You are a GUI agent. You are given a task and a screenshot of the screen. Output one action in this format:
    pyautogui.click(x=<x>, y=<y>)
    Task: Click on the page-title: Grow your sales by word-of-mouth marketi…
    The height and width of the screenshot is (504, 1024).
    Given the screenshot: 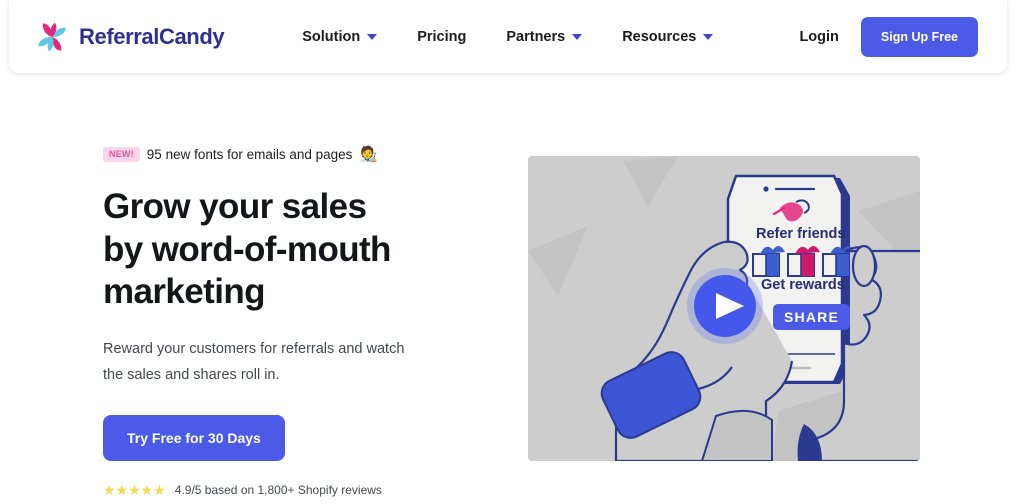 What is the action you would take?
    pyautogui.click(x=247, y=249)
    